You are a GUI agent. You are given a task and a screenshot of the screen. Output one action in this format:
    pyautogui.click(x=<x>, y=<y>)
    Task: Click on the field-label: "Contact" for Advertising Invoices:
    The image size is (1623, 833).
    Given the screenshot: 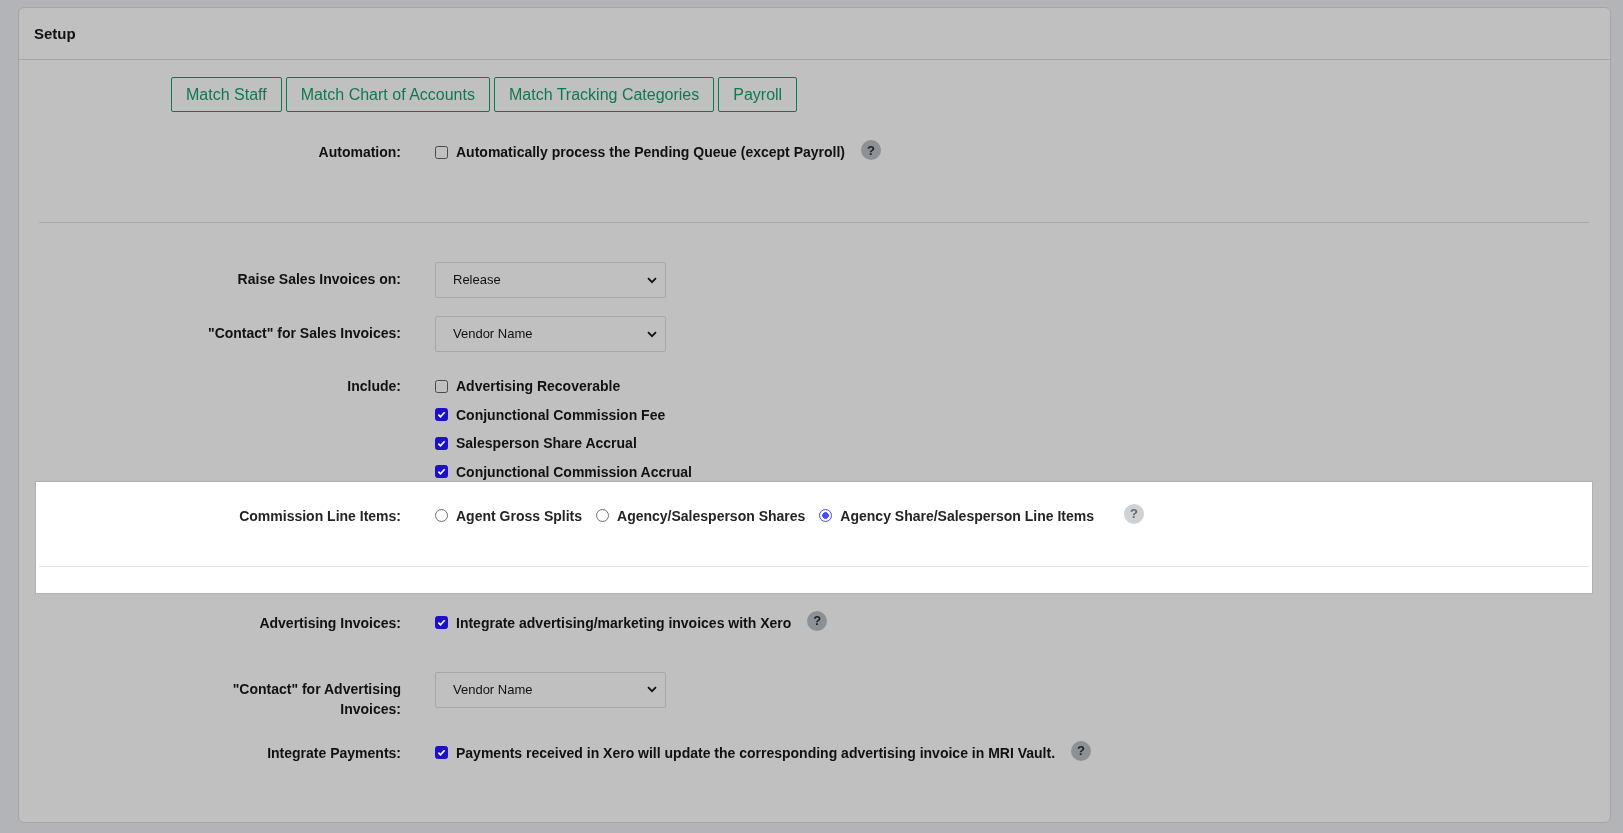 What is the action you would take?
    pyautogui.click(x=316, y=699)
    